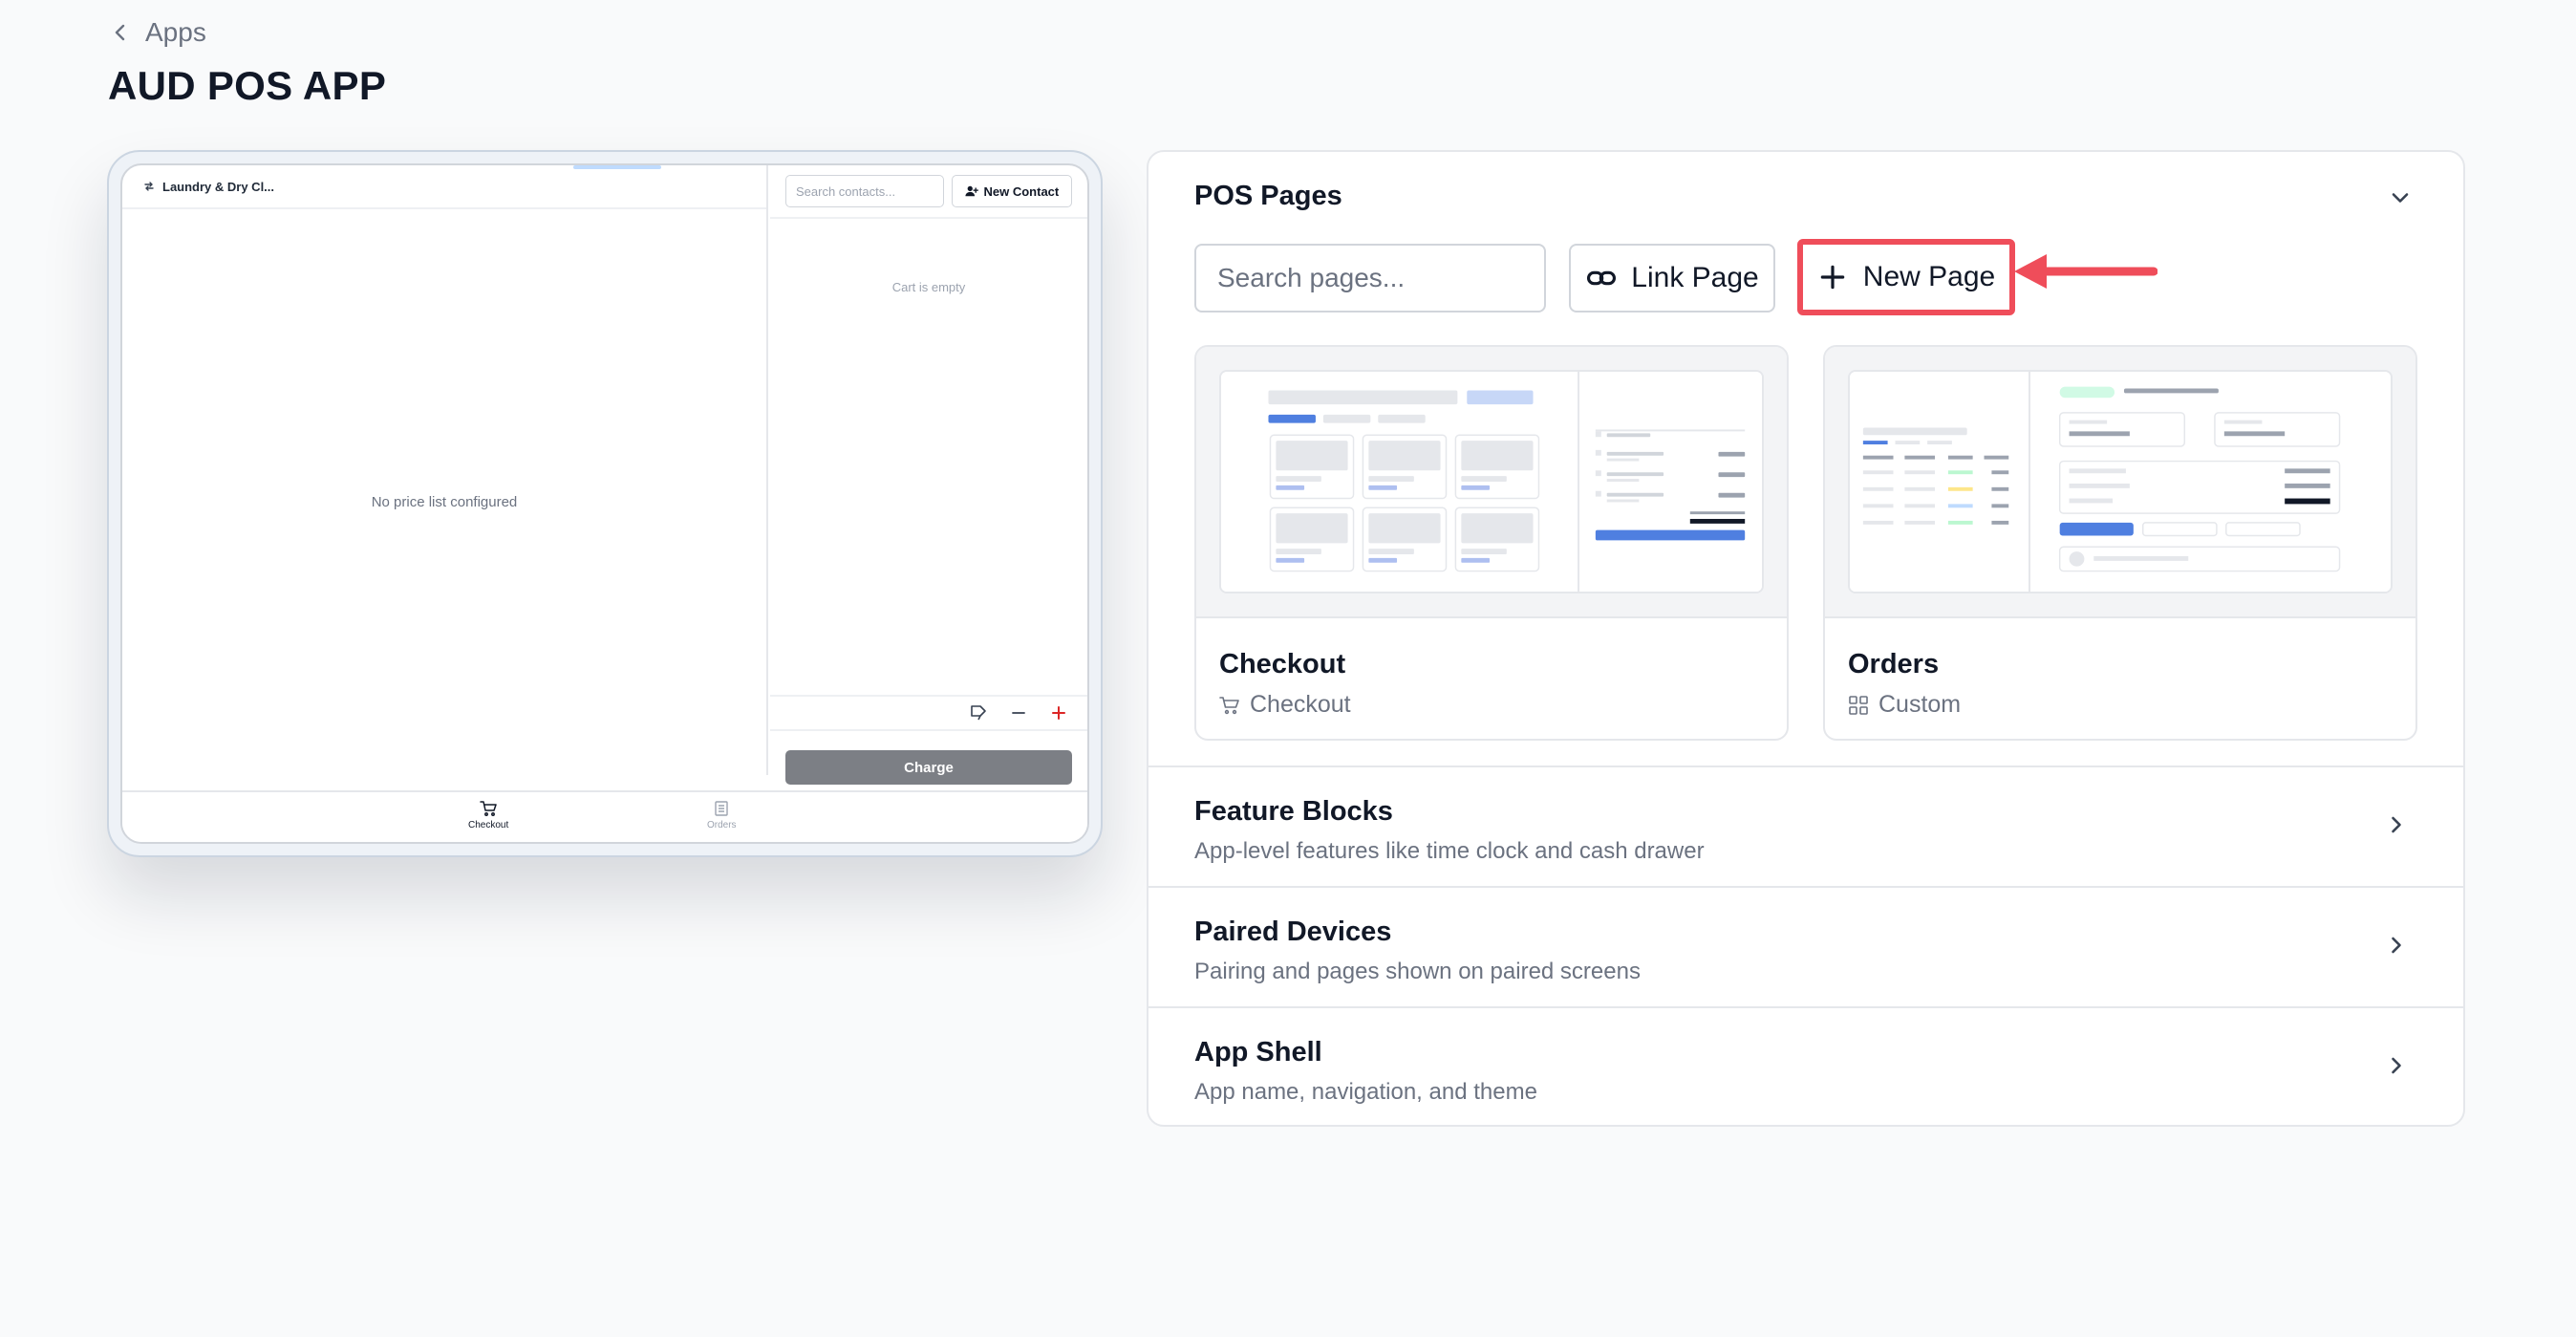  I want to click on card-type-checkout: Checkout, so click(1285, 705).